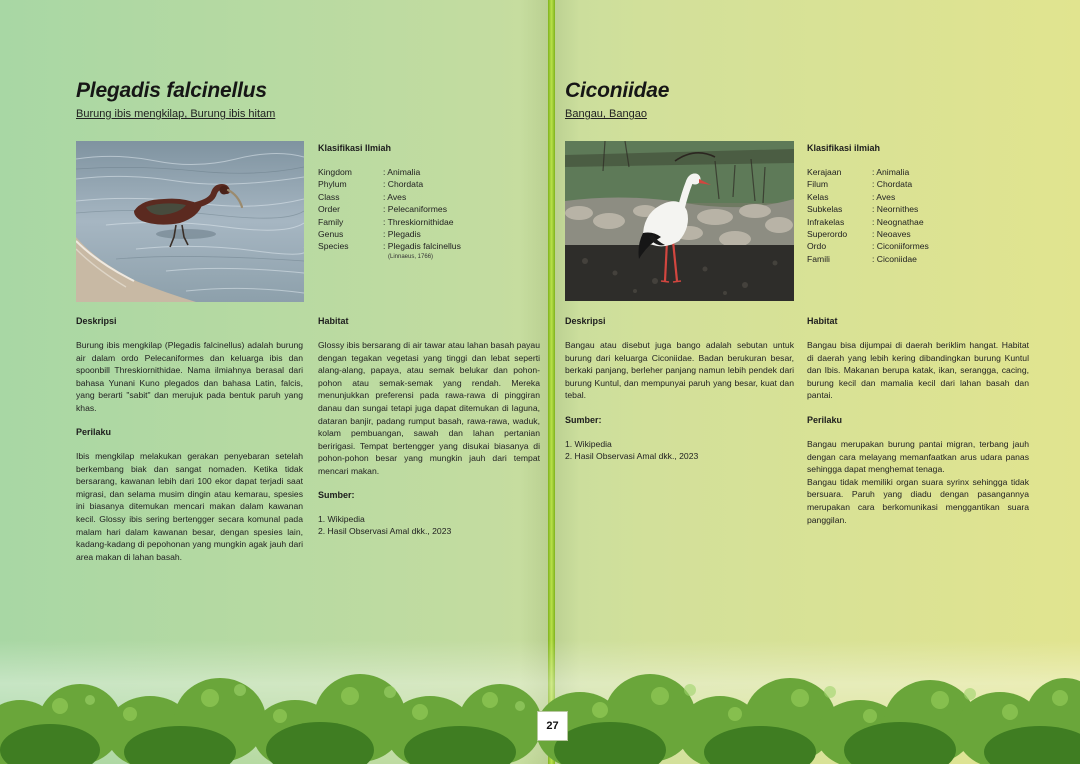 This screenshot has width=1080, height=764. What do you see at coordinates (826, 221) in the screenshot?
I see `classification-key: Infrakelas` at bounding box center [826, 221].